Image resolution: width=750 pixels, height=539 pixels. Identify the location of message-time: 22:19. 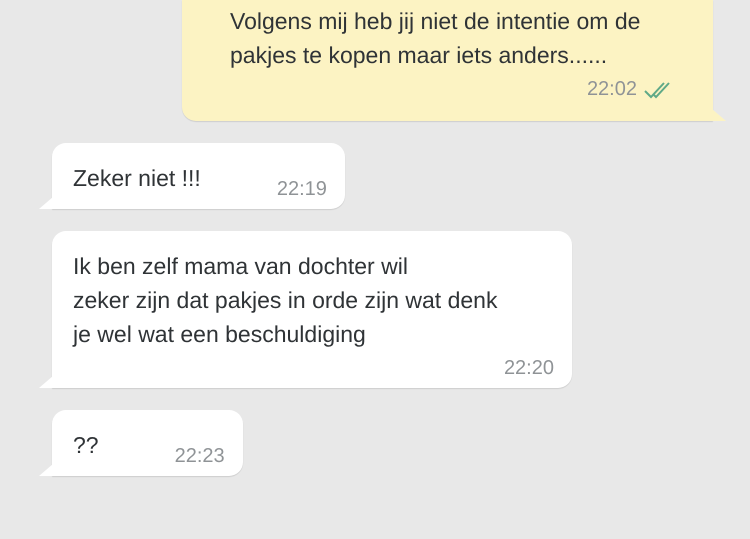
(301, 189).